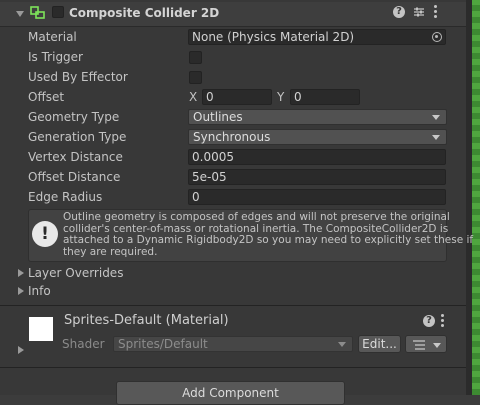 The image size is (480, 405). Describe the element at coordinates (46, 97) in the screenshot. I see `offset-label: Offset` at that location.